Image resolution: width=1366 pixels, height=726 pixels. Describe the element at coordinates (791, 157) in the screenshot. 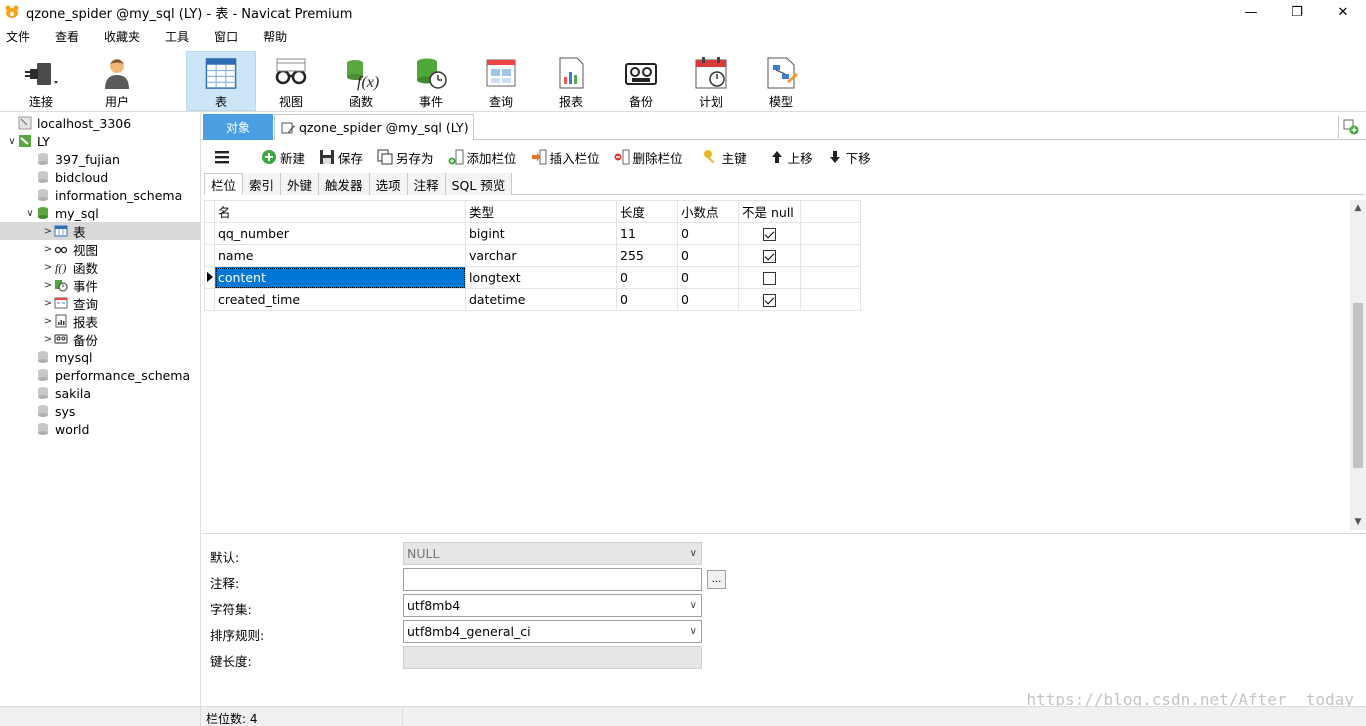

I see `move-up-button: 上移` at that location.